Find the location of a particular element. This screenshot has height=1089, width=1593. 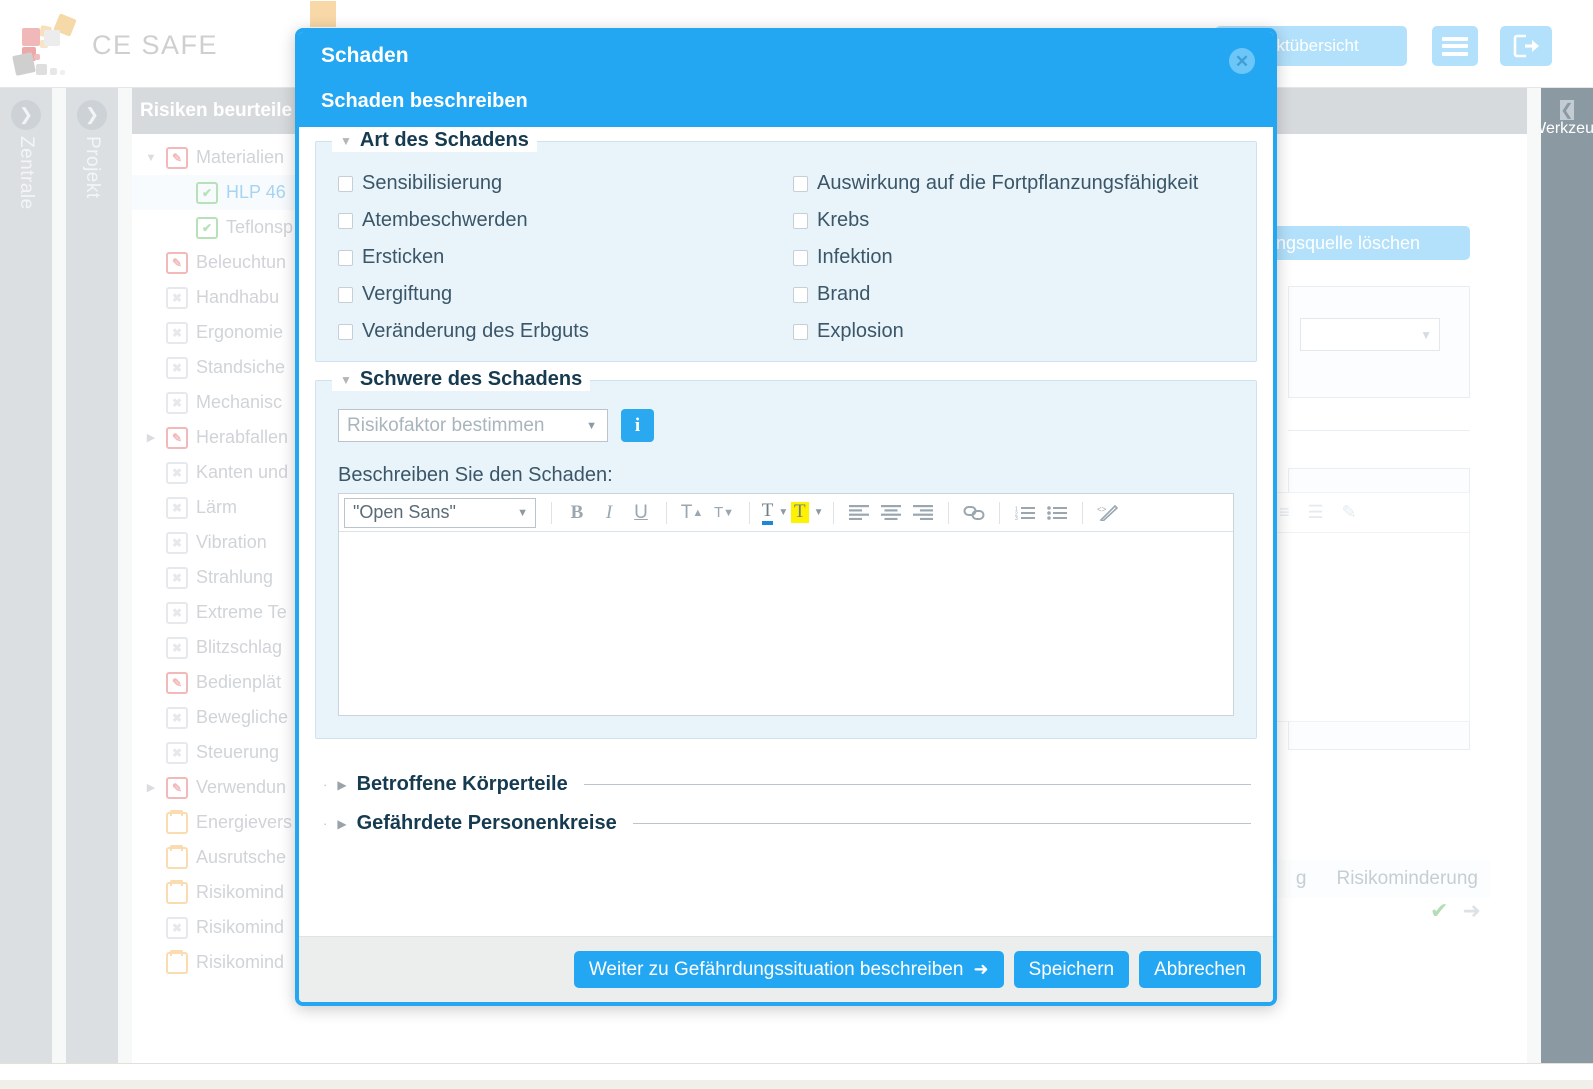

close-circle-icon: ✕ is located at coordinates (1242, 61).